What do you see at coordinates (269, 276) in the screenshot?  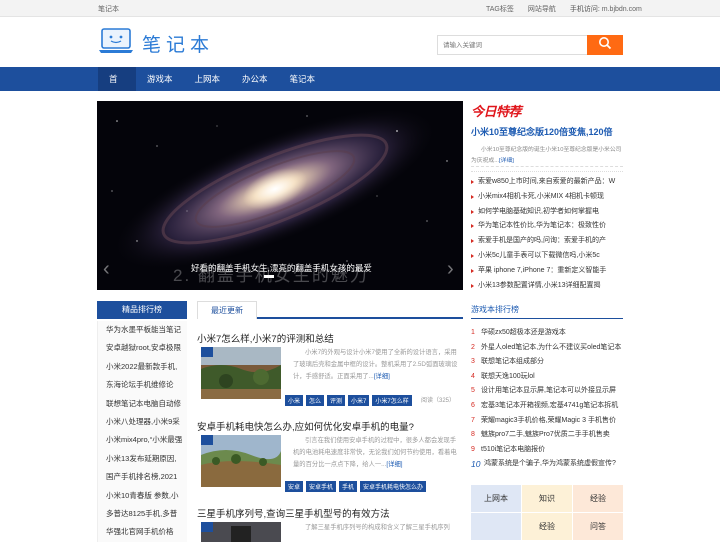 I see `slide-dot` at bounding box center [269, 276].